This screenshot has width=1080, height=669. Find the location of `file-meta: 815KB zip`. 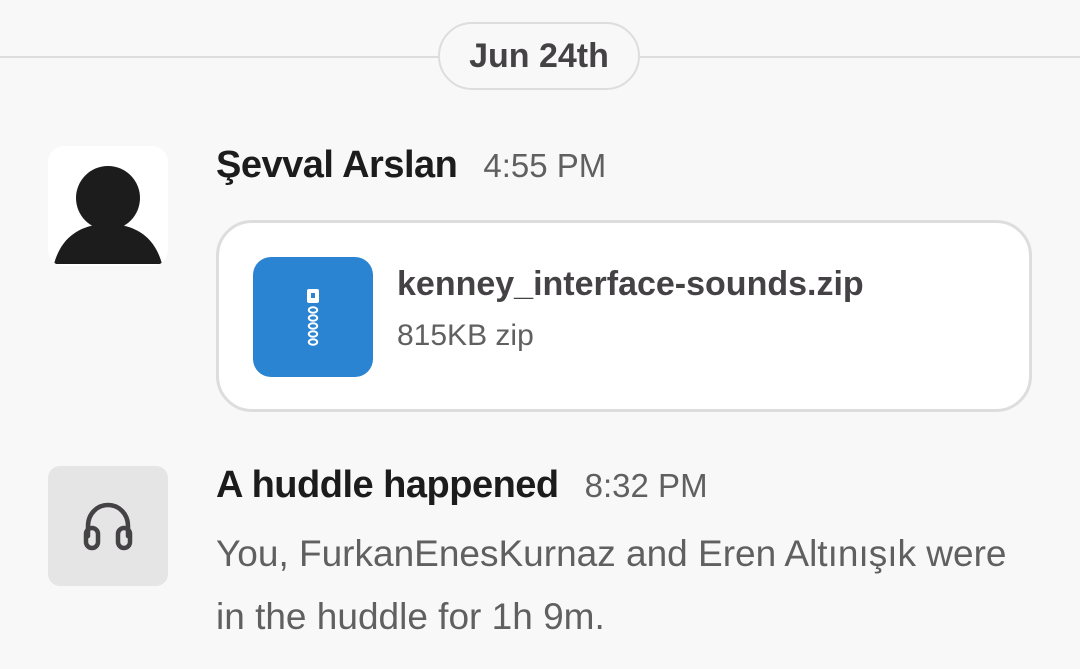

file-meta: 815KB zip is located at coordinates (465, 335).